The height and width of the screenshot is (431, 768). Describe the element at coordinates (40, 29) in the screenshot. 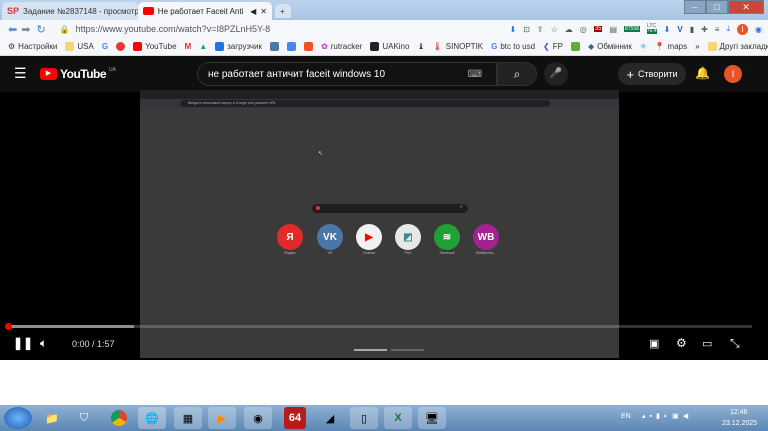

I see `reload-icon: ↻` at that location.